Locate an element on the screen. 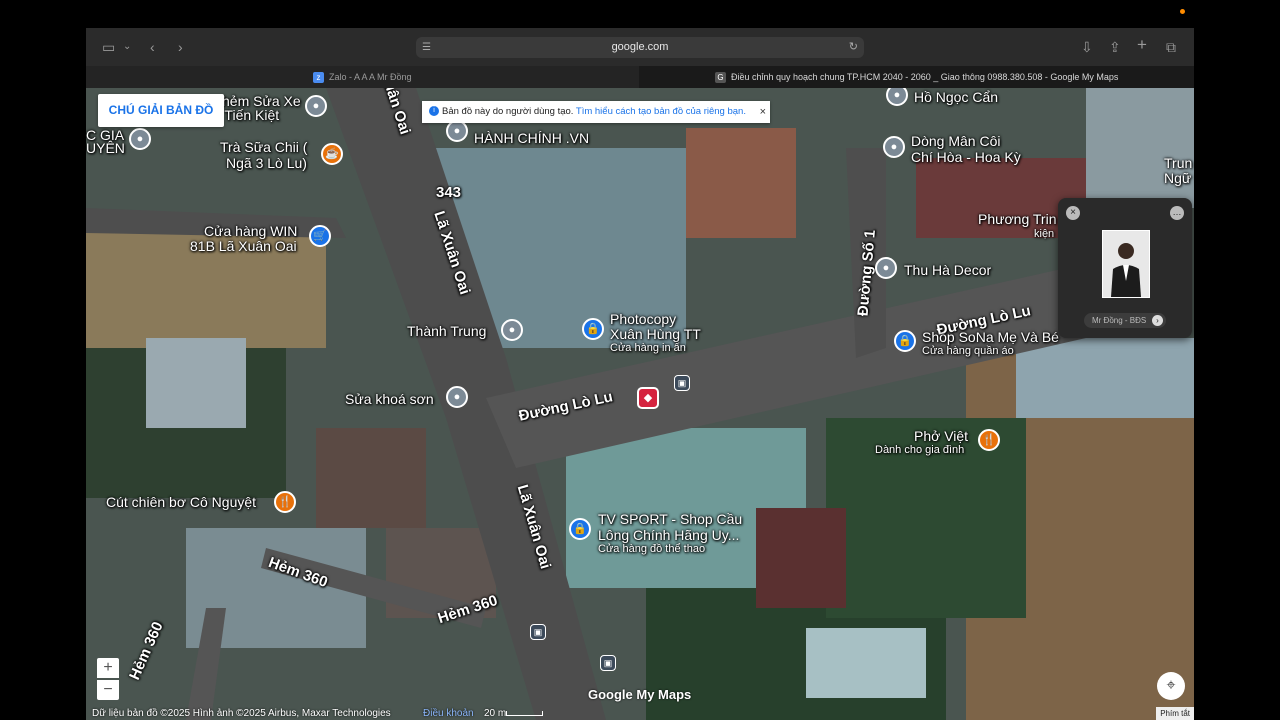 The width and height of the screenshot is (1280, 720). place-name: Phở Việt is located at coordinates (941, 436).